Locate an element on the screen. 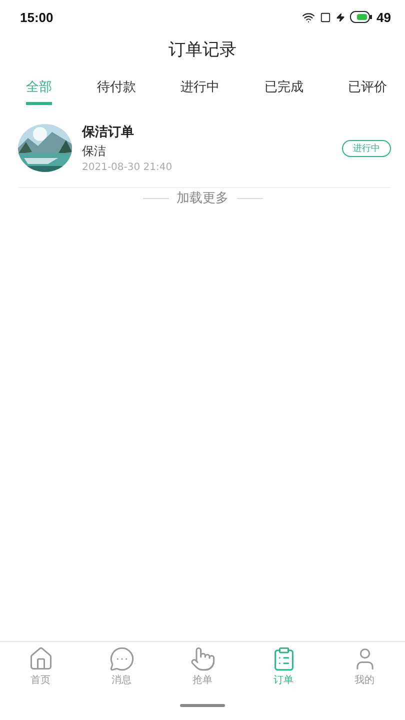  battery-icon is located at coordinates (361, 17).